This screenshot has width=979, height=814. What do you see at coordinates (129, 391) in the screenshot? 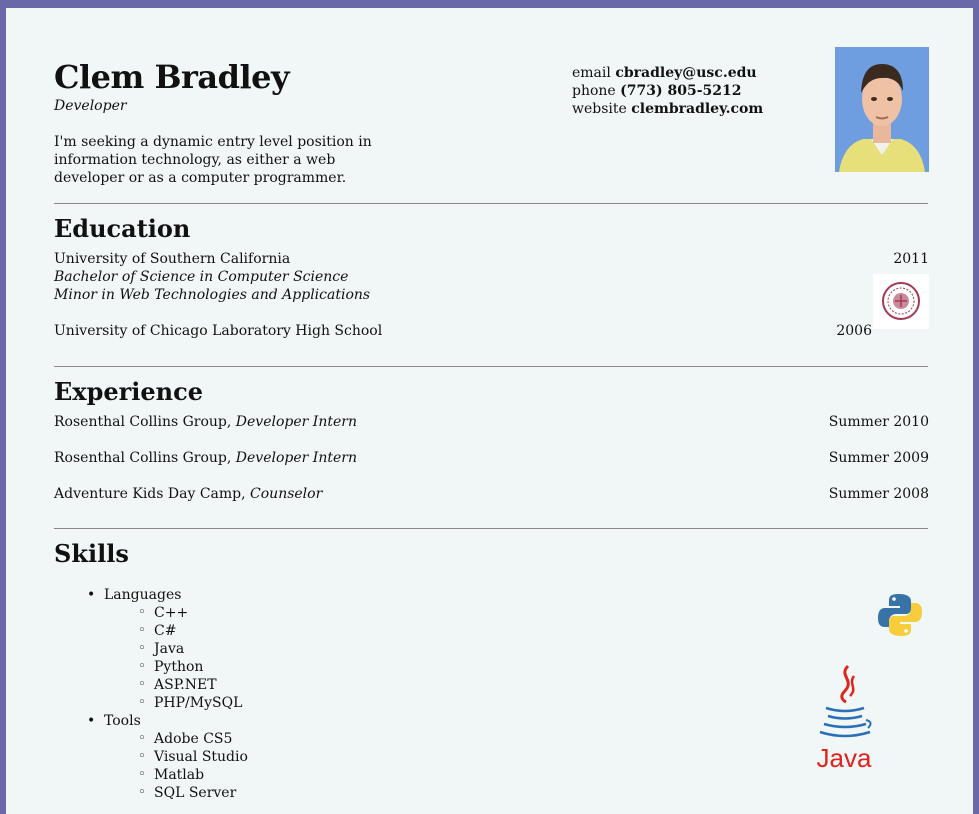
I see `experience-heading: Experience` at bounding box center [129, 391].